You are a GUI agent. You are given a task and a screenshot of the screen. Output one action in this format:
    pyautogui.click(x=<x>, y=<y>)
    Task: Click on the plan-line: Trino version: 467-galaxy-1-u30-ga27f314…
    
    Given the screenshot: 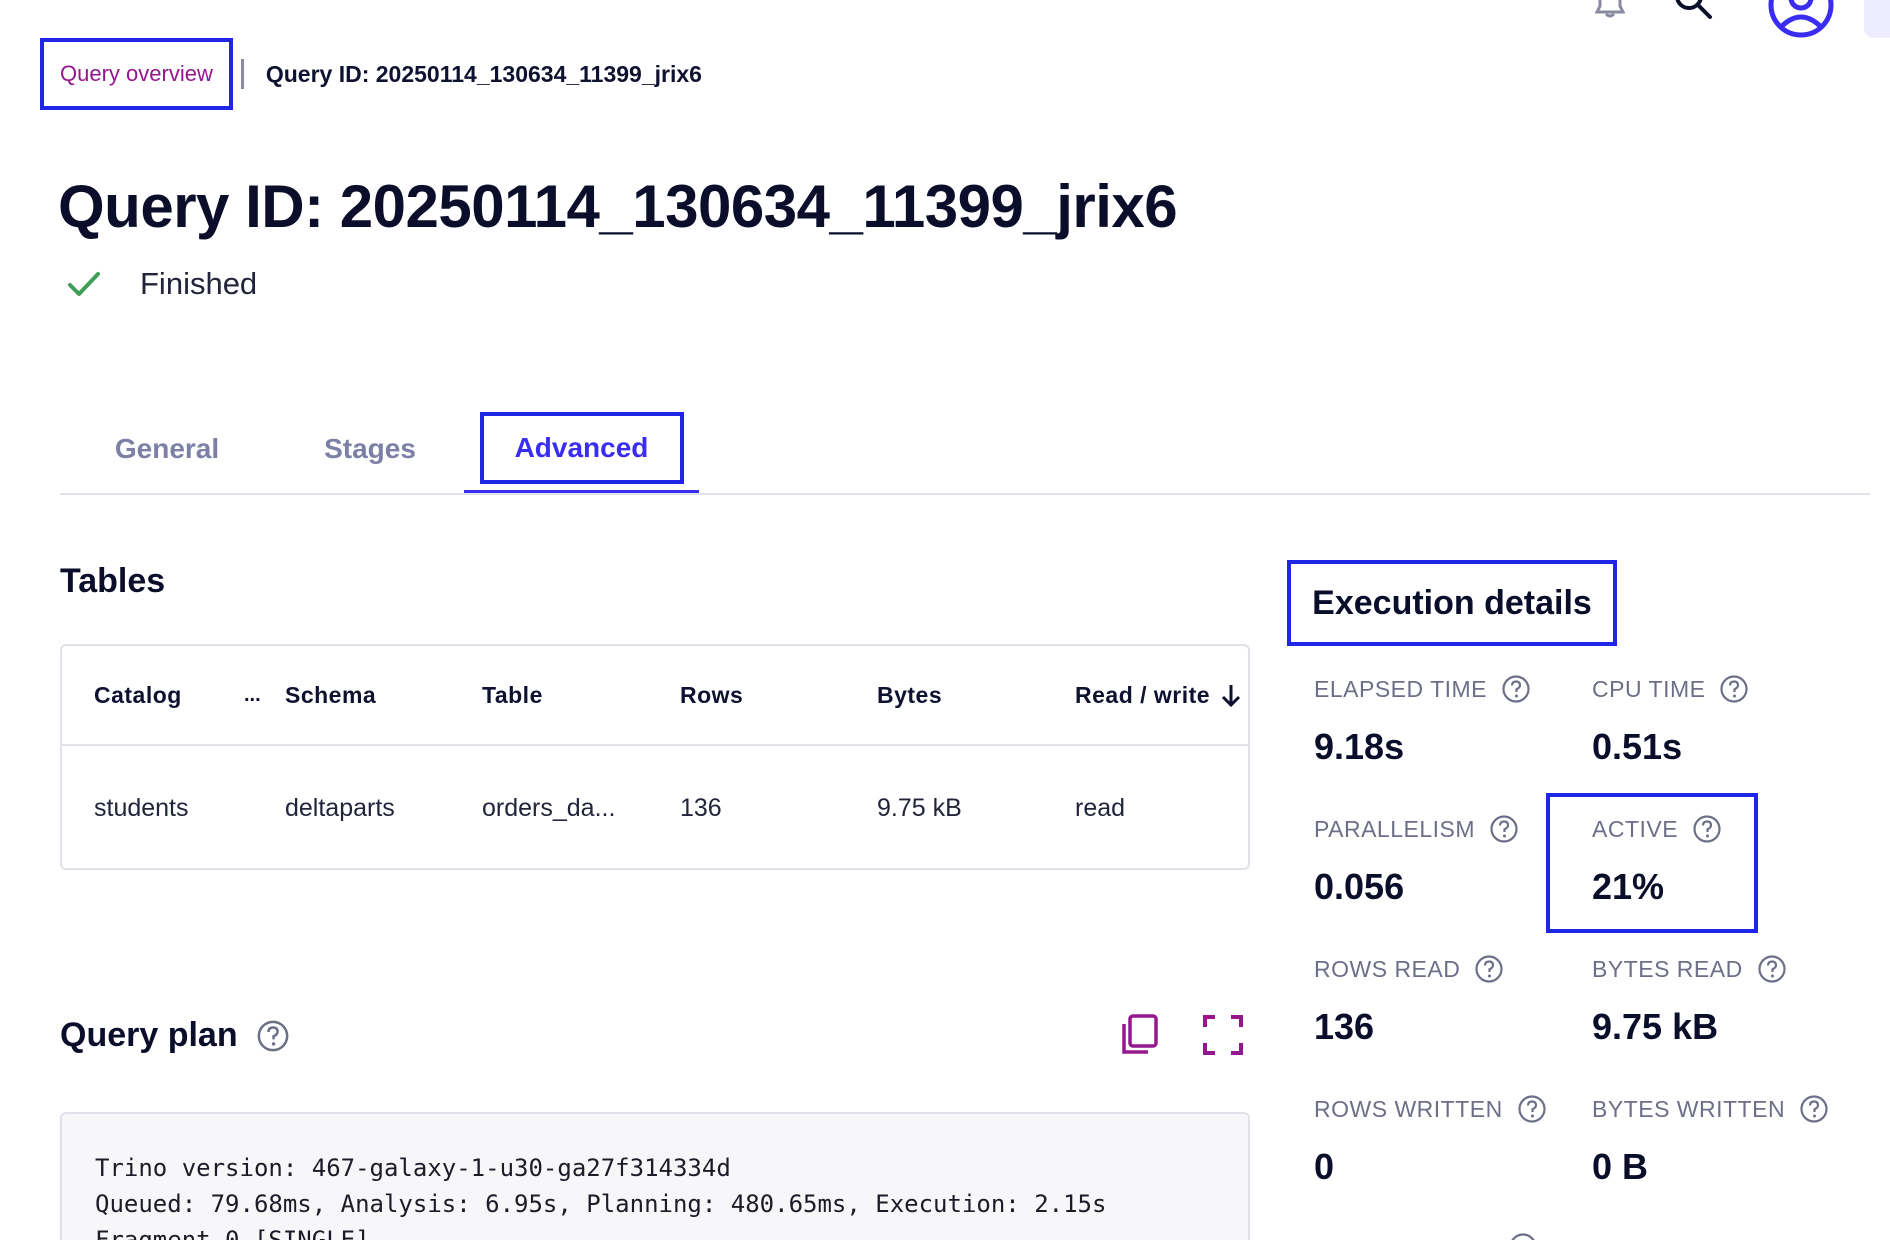 What is the action you would take?
    pyautogui.click(x=413, y=1168)
    